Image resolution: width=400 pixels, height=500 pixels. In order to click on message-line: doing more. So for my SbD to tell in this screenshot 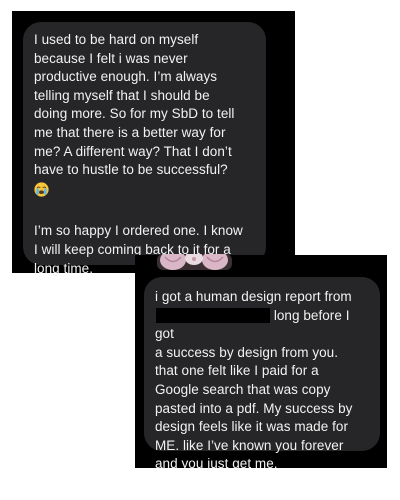, I will do `click(134, 114)`.